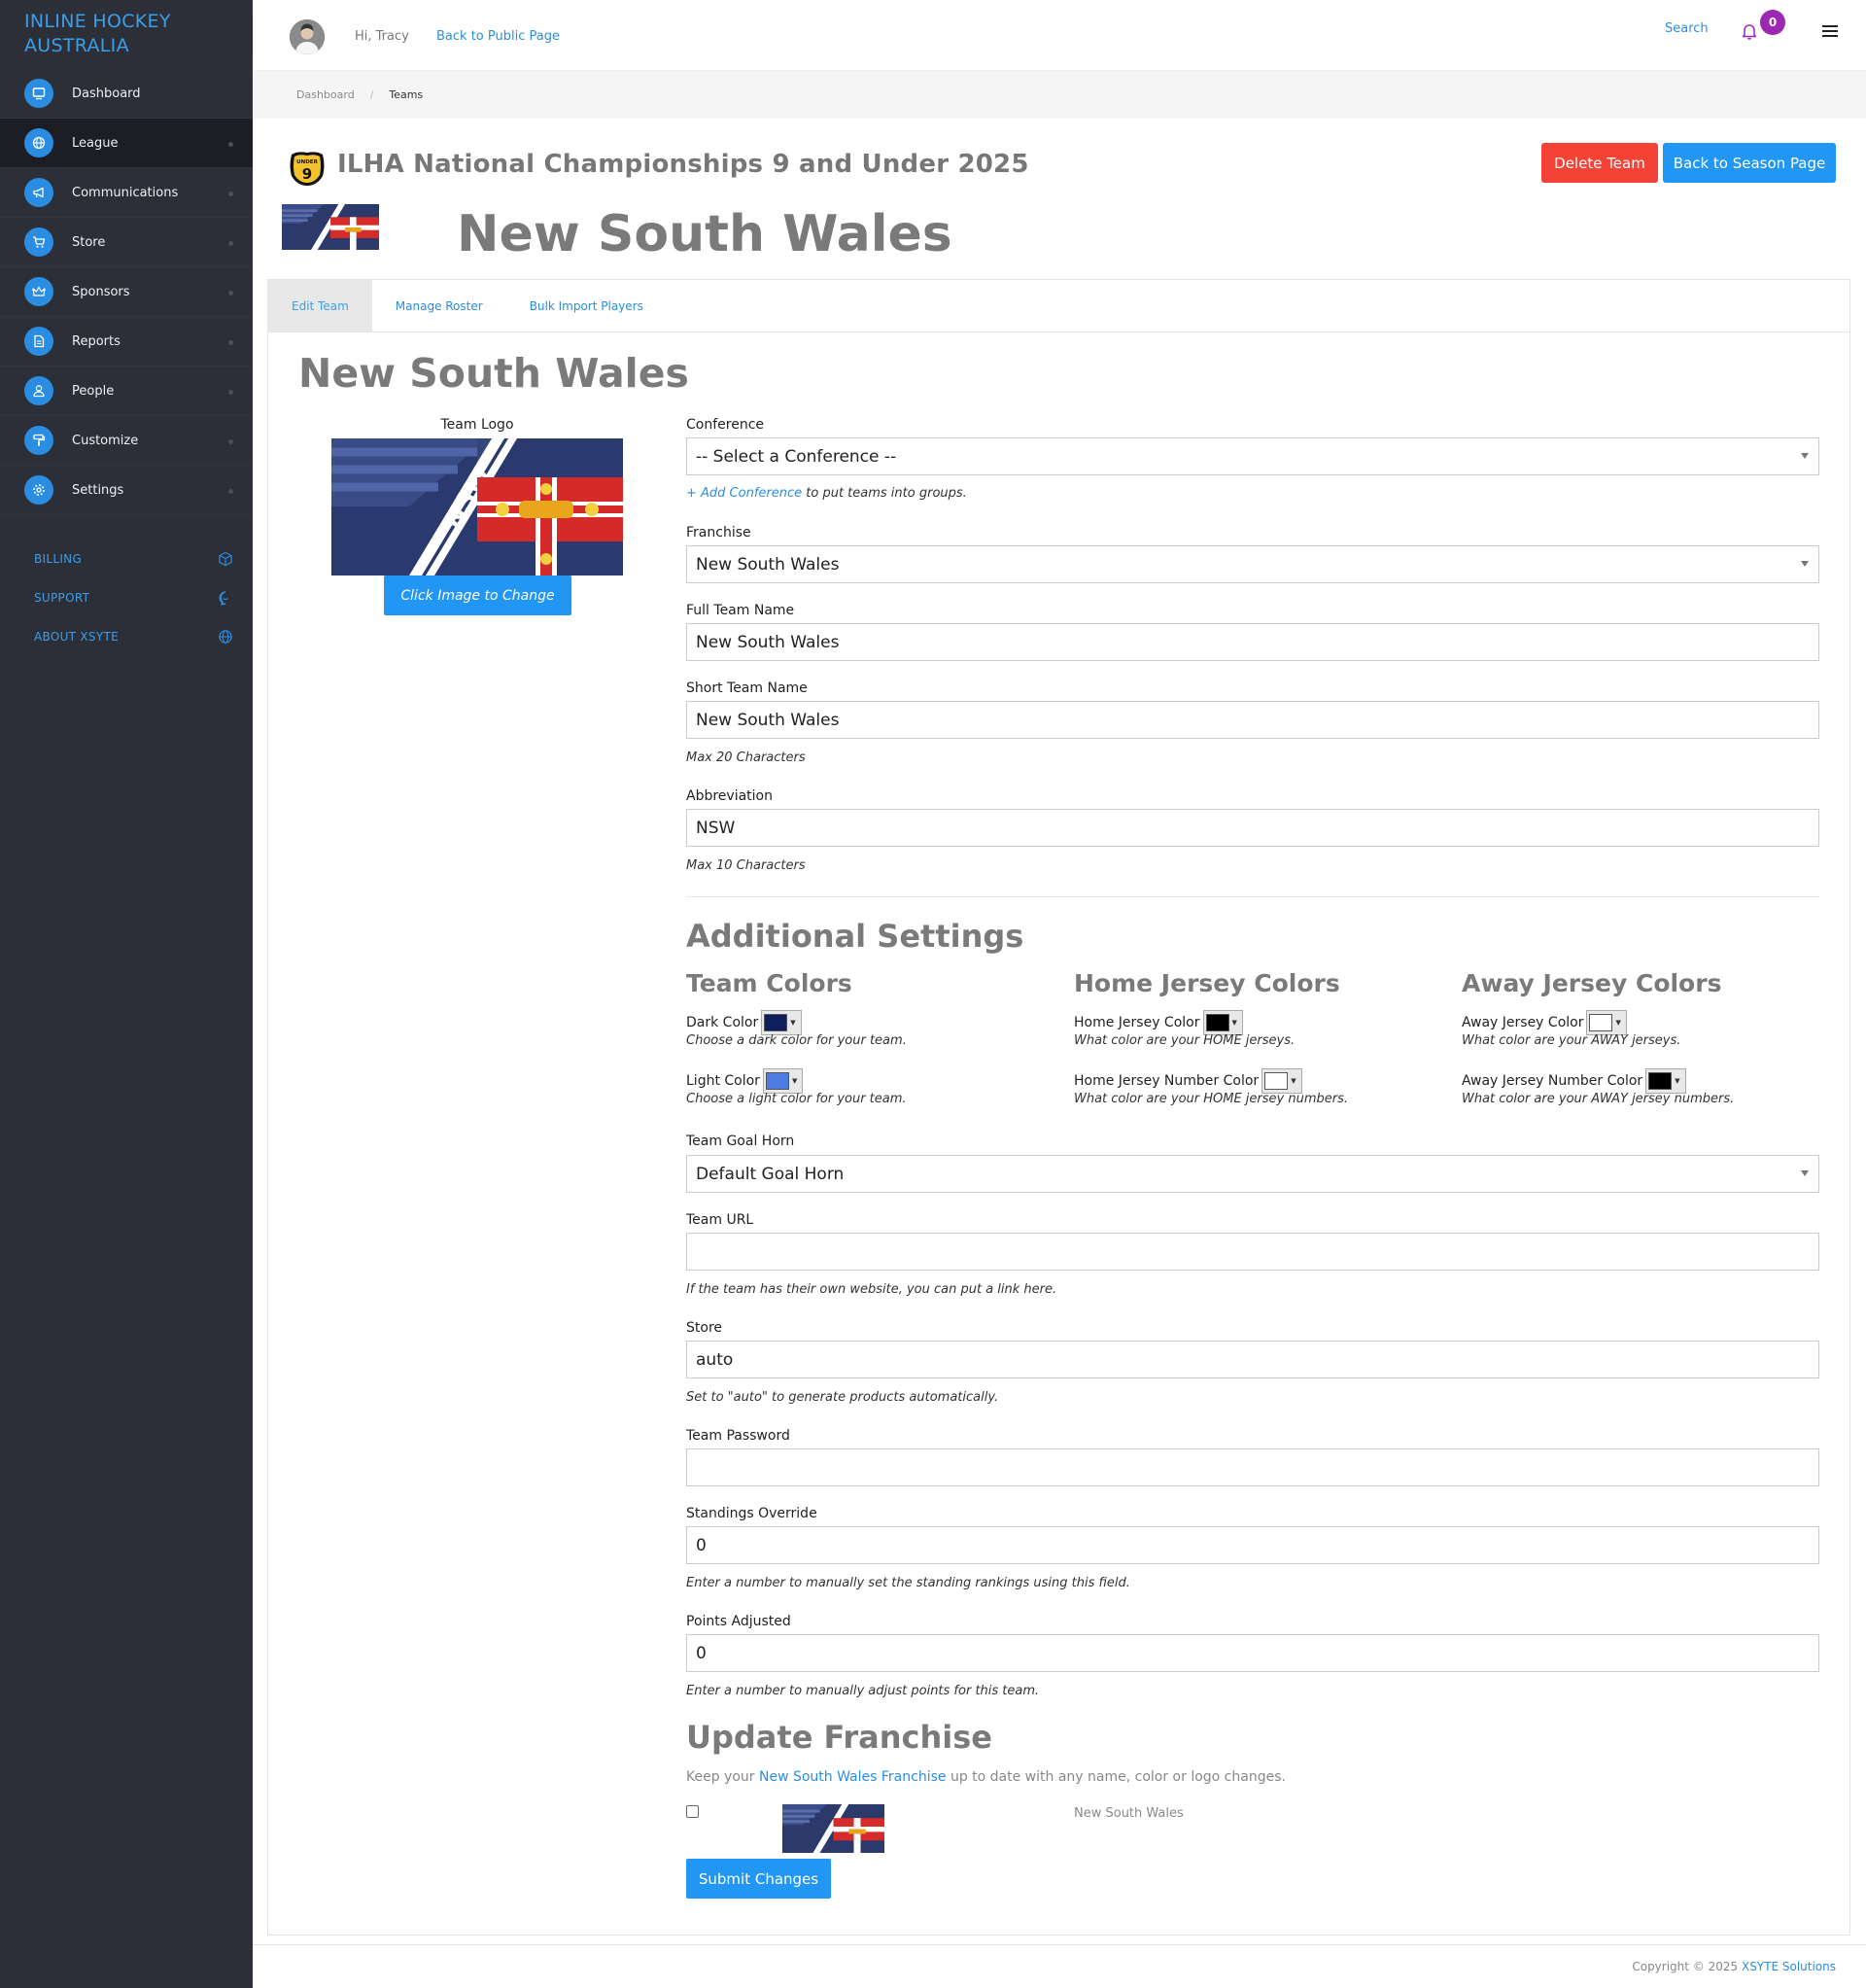  I want to click on document-icon, so click(38, 342).